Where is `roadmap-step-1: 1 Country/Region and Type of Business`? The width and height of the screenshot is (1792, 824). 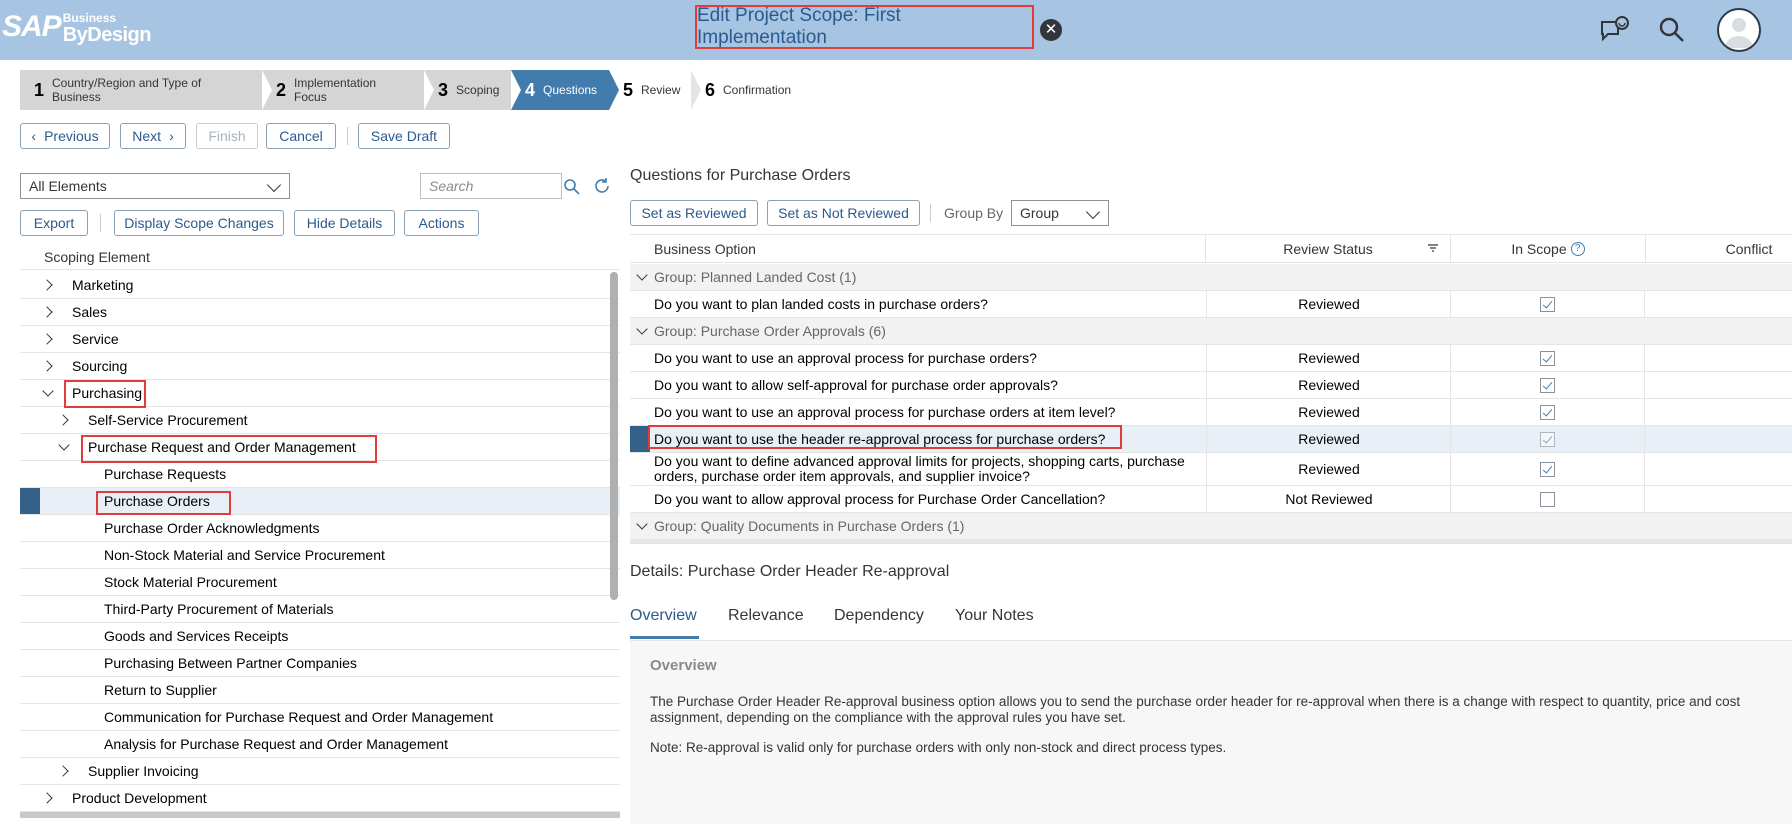 roadmap-step-1: 1 Country/Region and Type of Business is located at coordinates (146, 90).